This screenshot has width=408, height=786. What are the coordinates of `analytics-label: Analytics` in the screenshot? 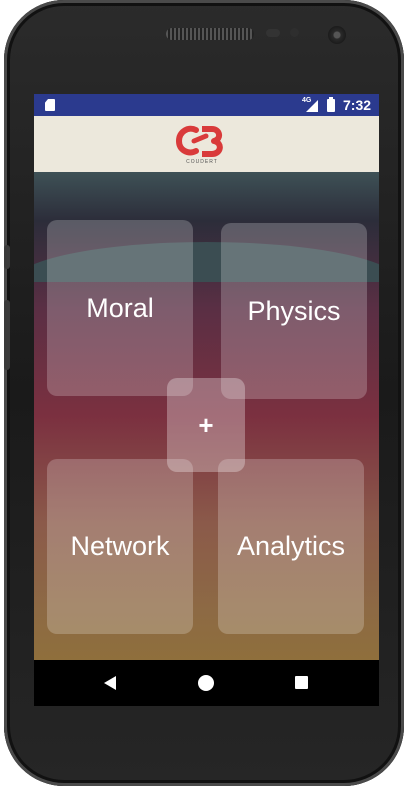 It's located at (291, 546).